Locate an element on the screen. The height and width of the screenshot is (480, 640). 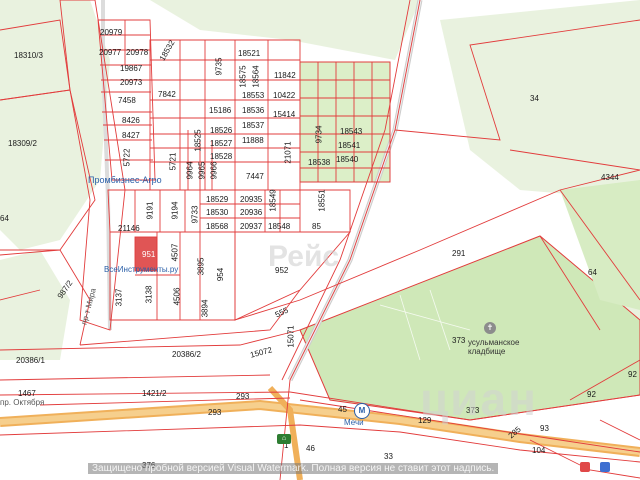
parcel-label: 9734 is located at coordinates (319, 134).